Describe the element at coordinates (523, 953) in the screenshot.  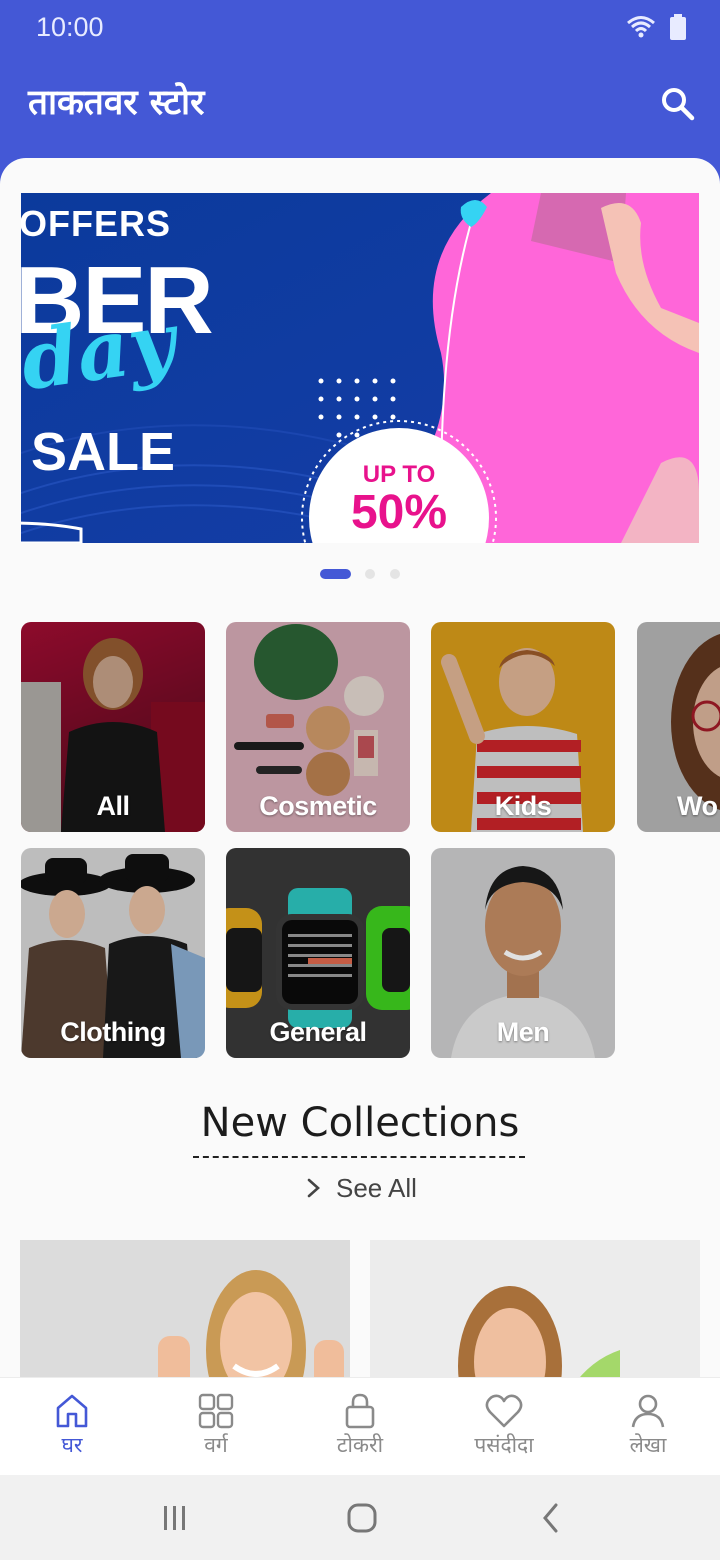
I see `category-men: Men` at that location.